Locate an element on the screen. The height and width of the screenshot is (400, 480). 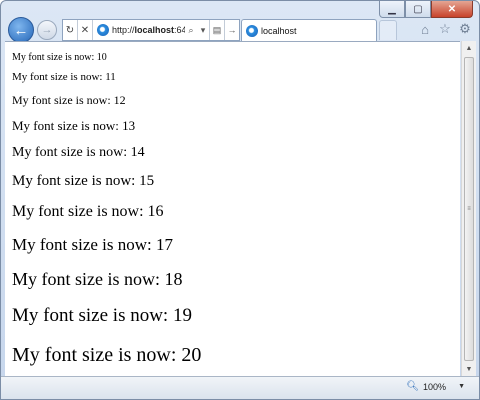
tab-localhost: localhost is located at coordinates (309, 30).